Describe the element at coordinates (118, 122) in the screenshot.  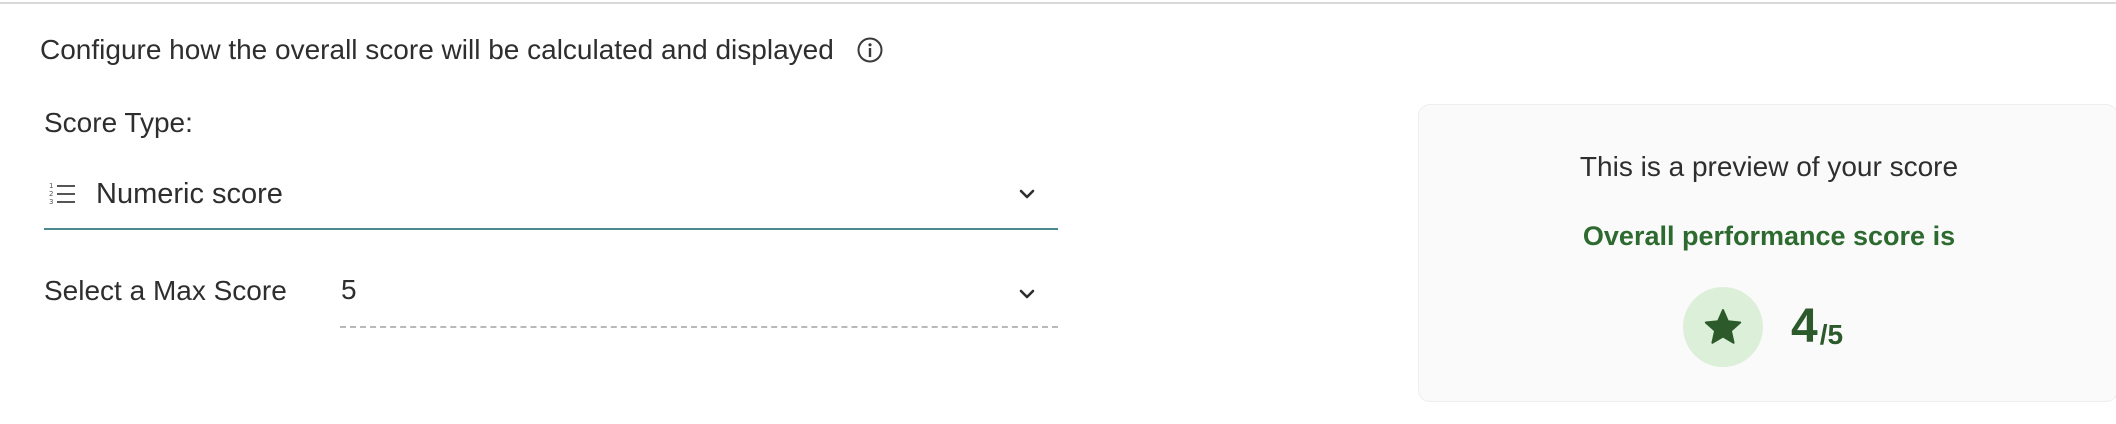
I see `score-type-label: Score Type:` at that location.